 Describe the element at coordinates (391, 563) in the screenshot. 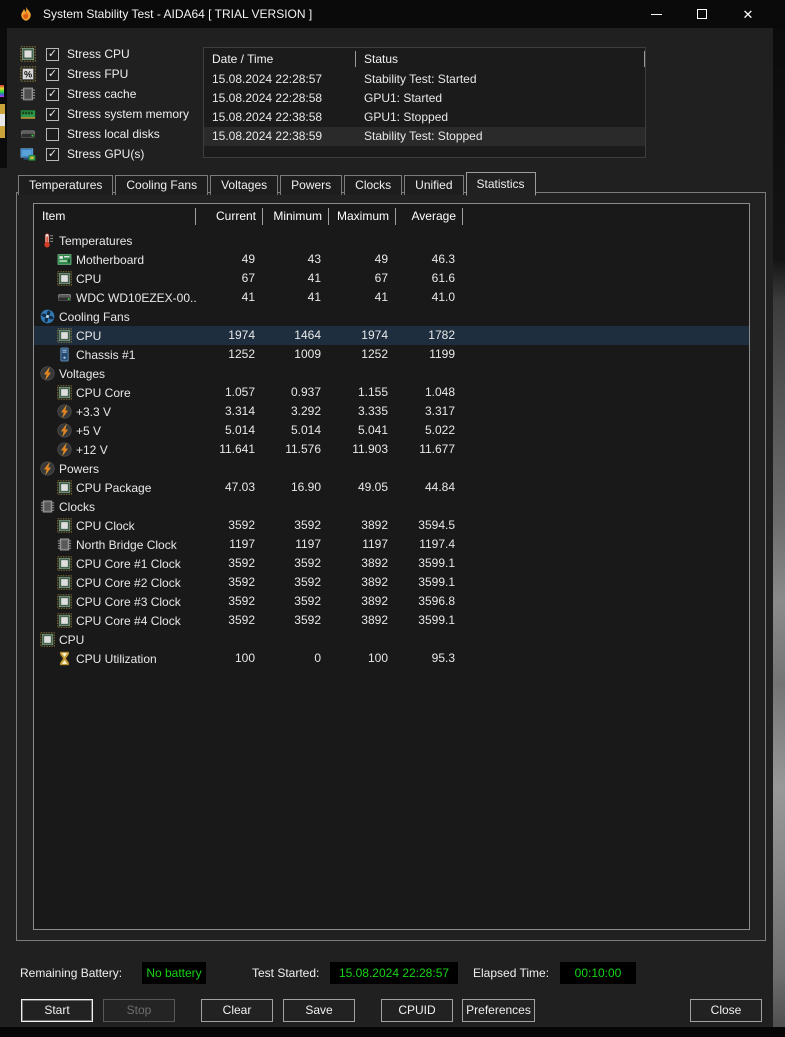

I see `stats-row-cpu-core-1-clock: CPU Core #1 Clock 3592 3592 3892 3599.1` at that location.